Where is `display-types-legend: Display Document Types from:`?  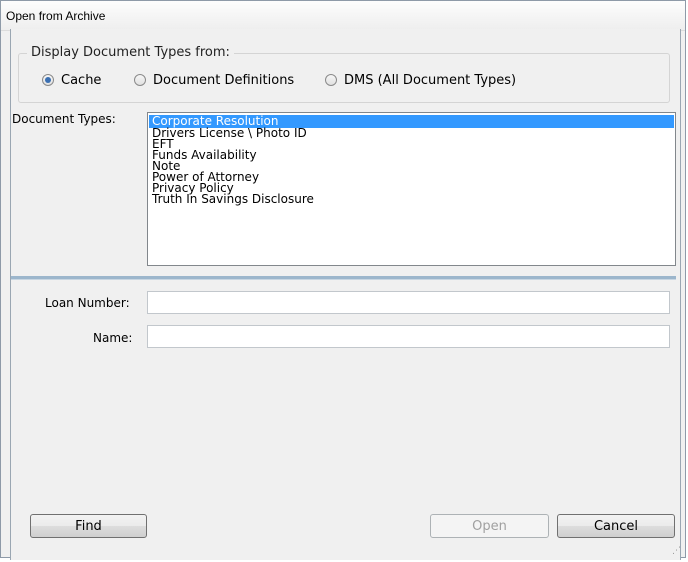
display-types-legend: Display Document Types from: is located at coordinates (130, 52).